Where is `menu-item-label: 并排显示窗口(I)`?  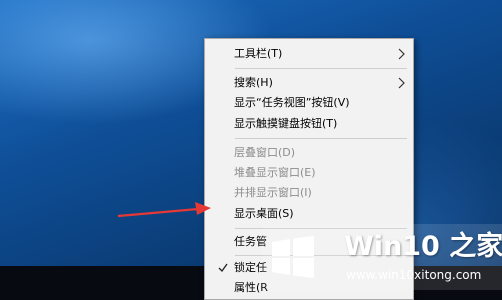 menu-item-label: 并排显示窗口(I) is located at coordinates (273, 192).